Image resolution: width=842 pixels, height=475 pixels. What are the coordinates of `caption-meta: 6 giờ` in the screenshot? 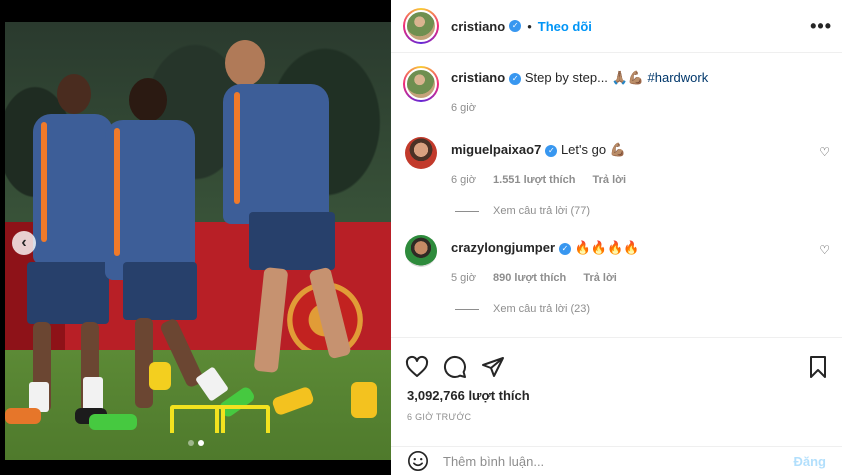 It's located at (579, 108).